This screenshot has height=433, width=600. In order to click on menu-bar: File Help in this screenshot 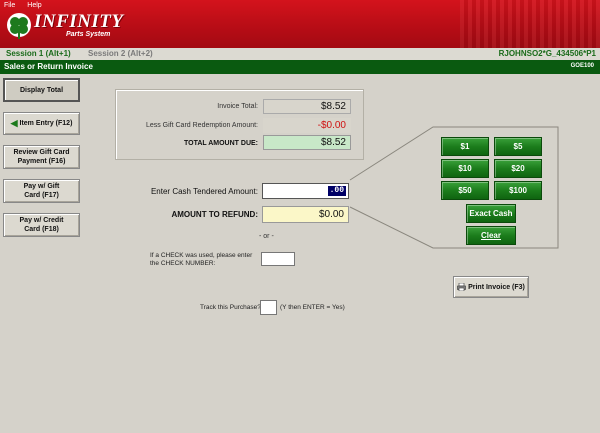, I will do `click(23, 5)`.